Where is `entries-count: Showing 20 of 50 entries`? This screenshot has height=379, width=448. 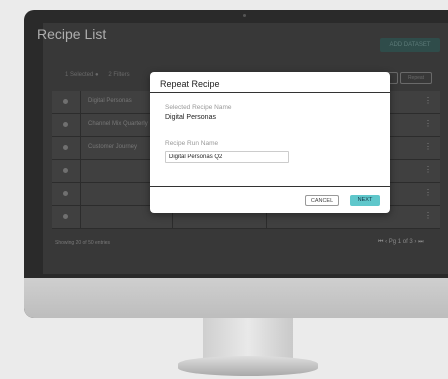
entries-count: Showing 20 of 50 entries is located at coordinates (83, 243).